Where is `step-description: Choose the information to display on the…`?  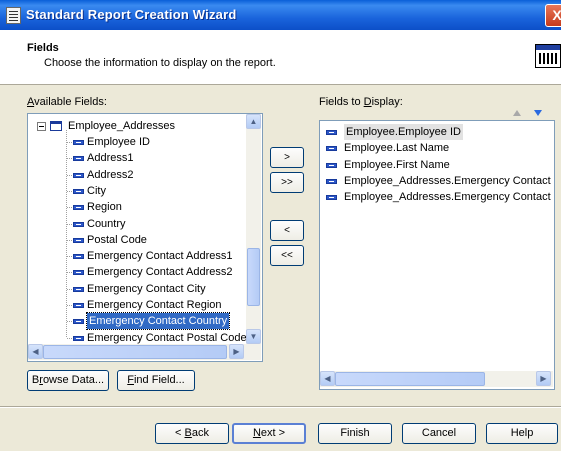 step-description: Choose the information to display on the… is located at coordinates (160, 63).